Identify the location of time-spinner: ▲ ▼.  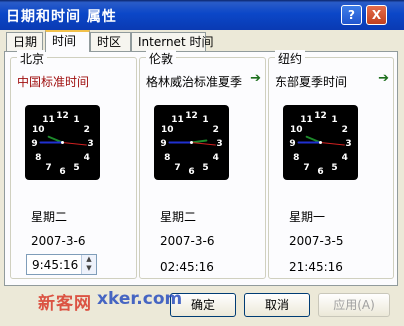
(88, 264).